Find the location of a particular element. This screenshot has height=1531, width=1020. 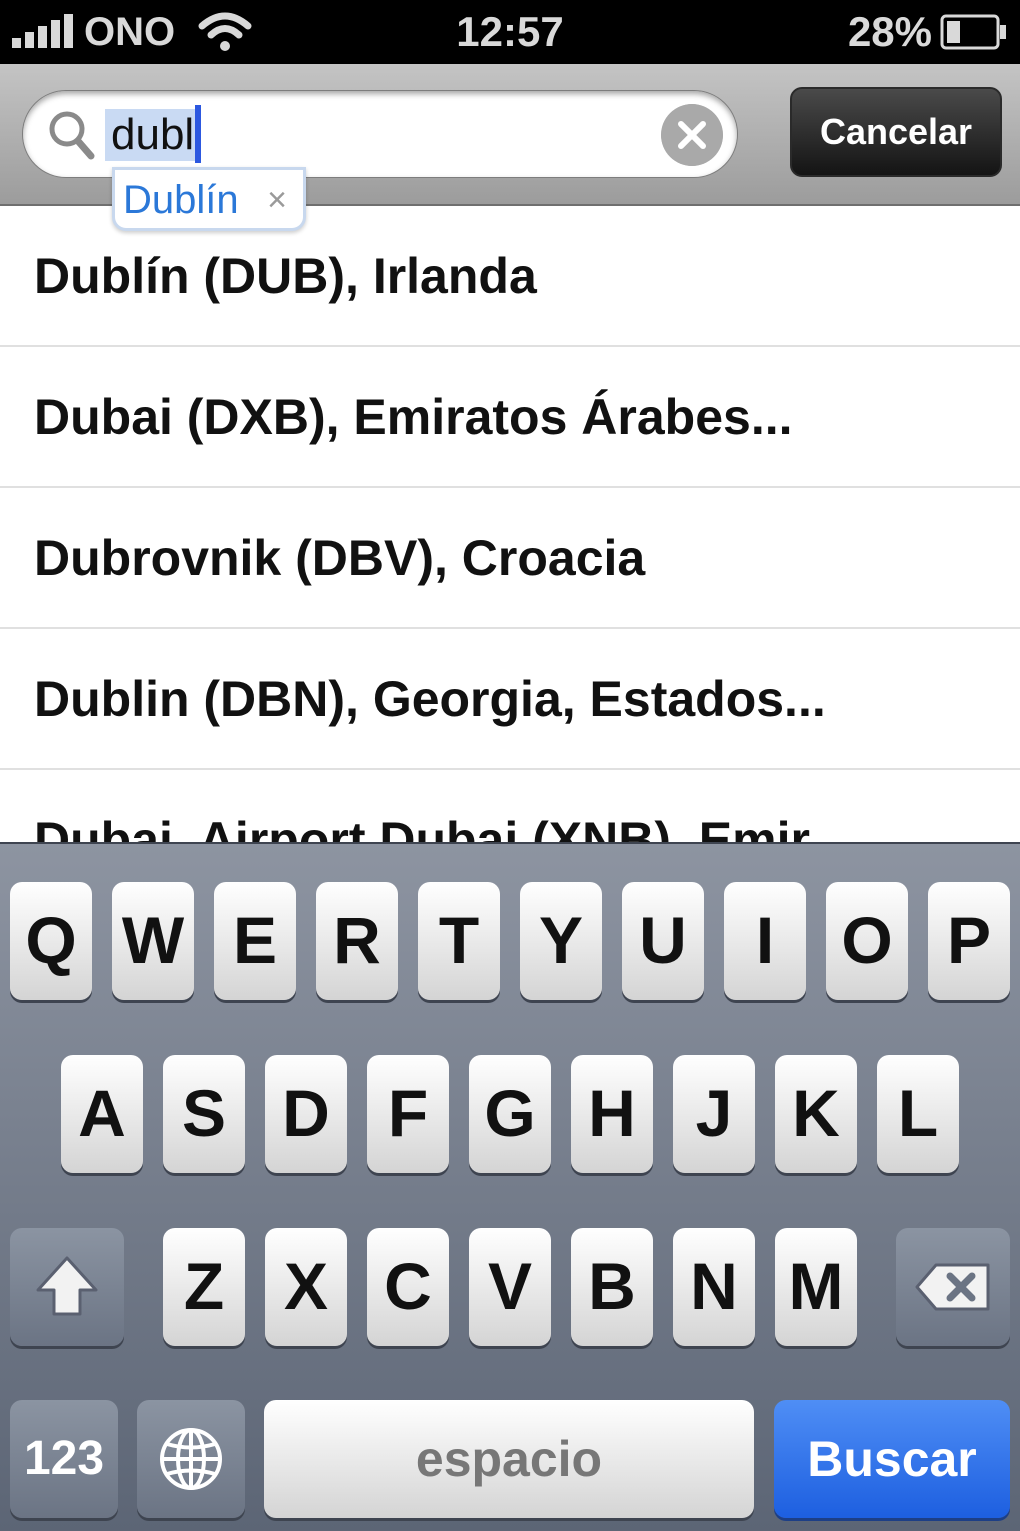

key-k: K is located at coordinates (816, 1114).